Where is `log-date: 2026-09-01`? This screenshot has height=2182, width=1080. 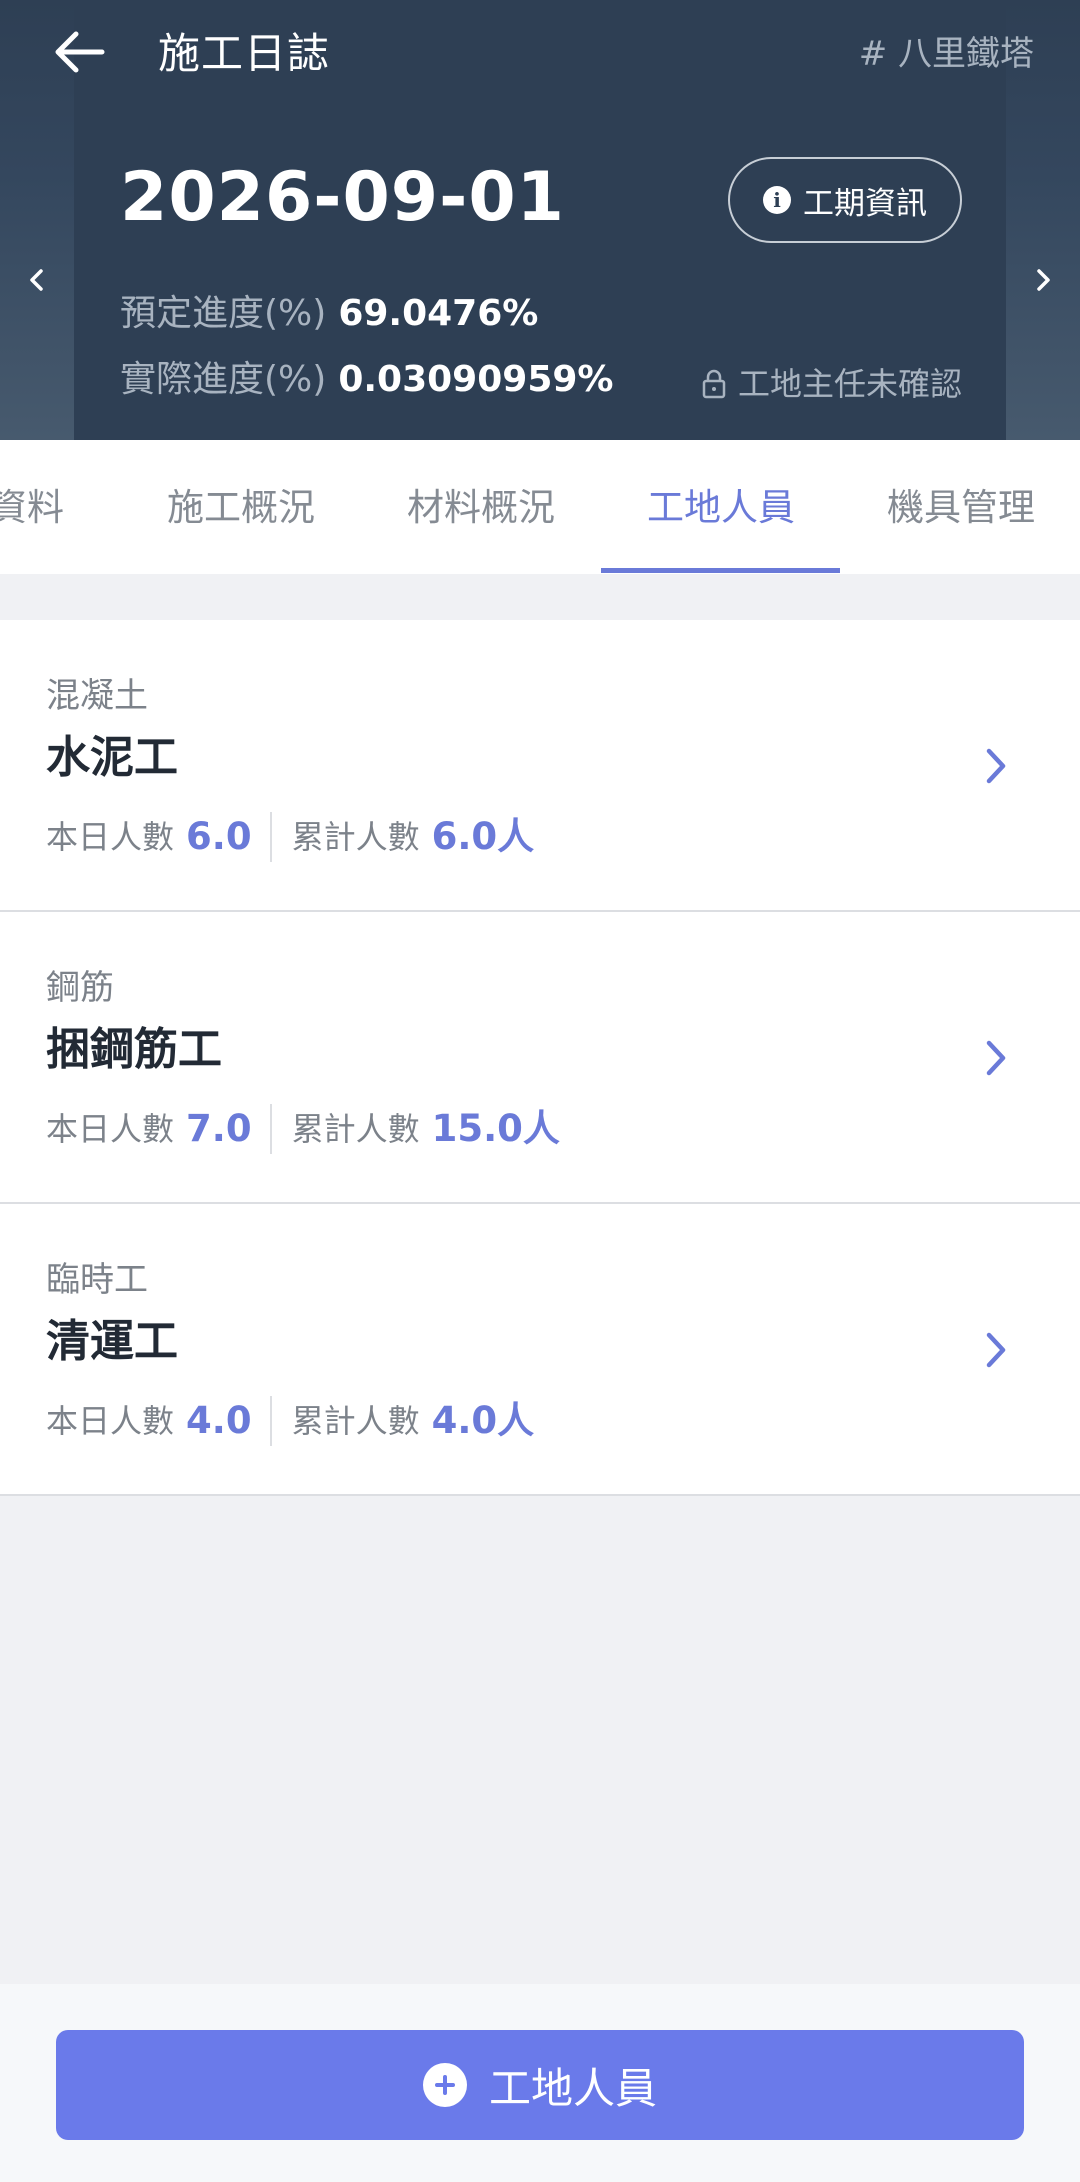 log-date: 2026-09-01 is located at coordinates (342, 197).